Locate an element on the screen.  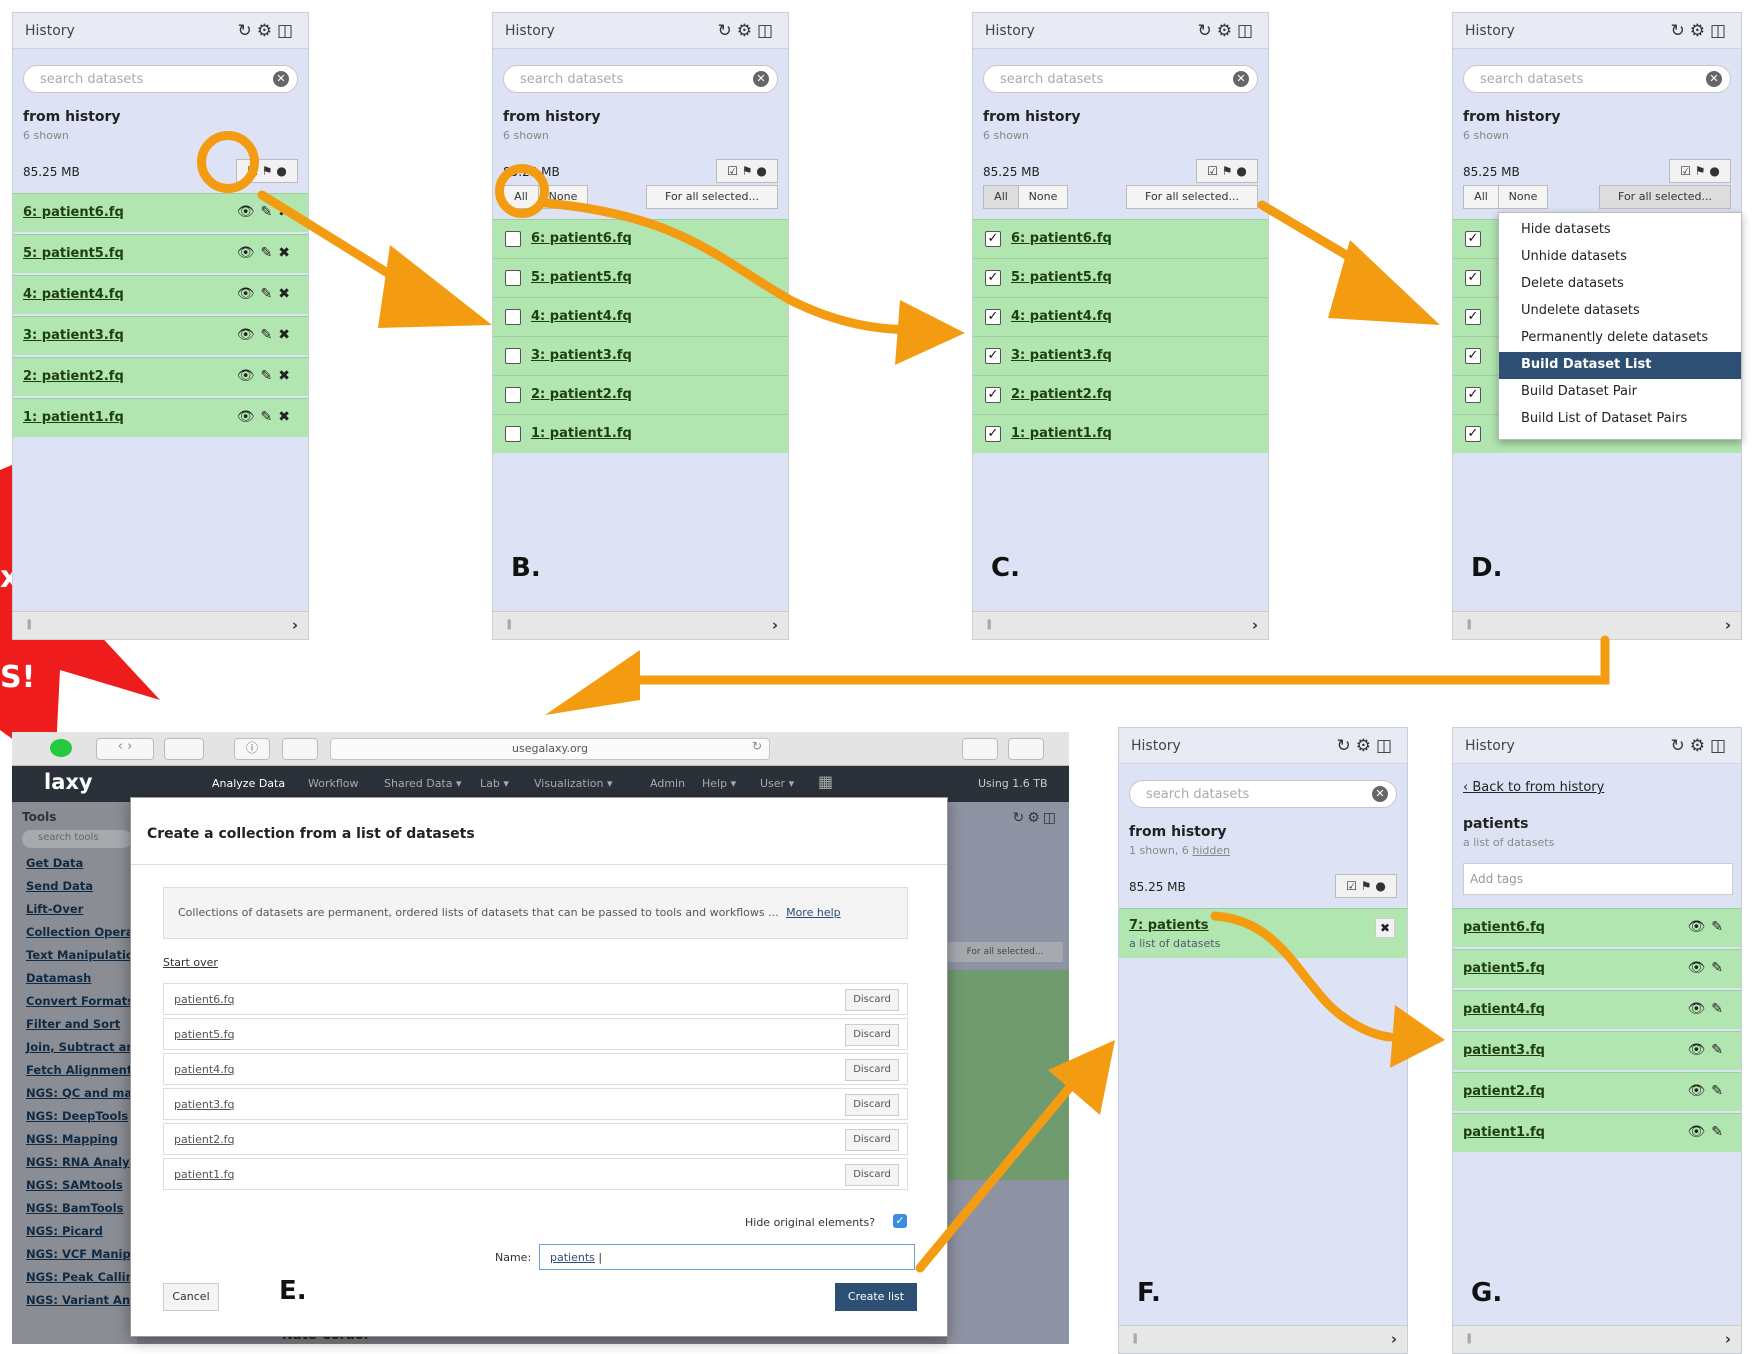
arrowhead-a is located at coordinates (435, 286).